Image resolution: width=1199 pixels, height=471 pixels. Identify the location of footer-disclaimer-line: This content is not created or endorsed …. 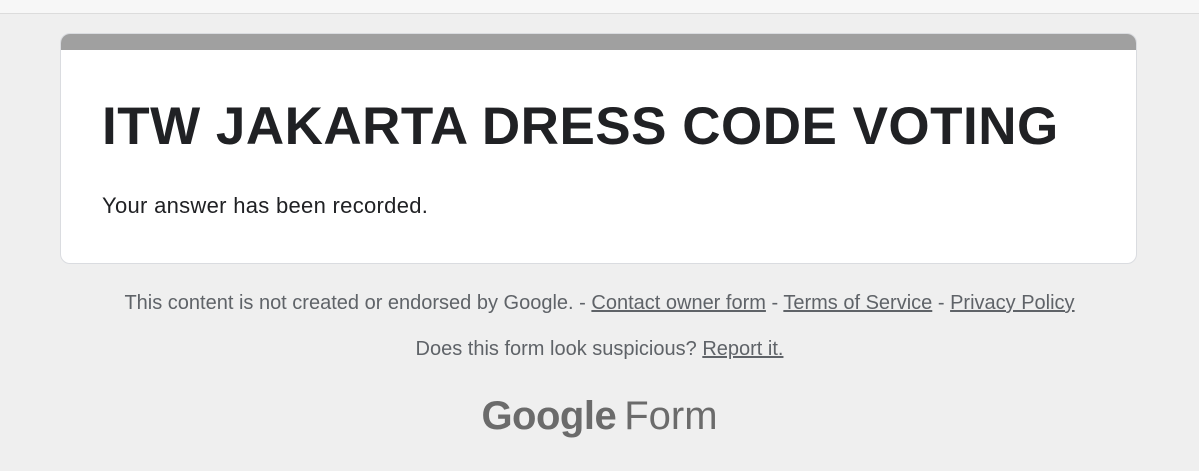
(599, 303).